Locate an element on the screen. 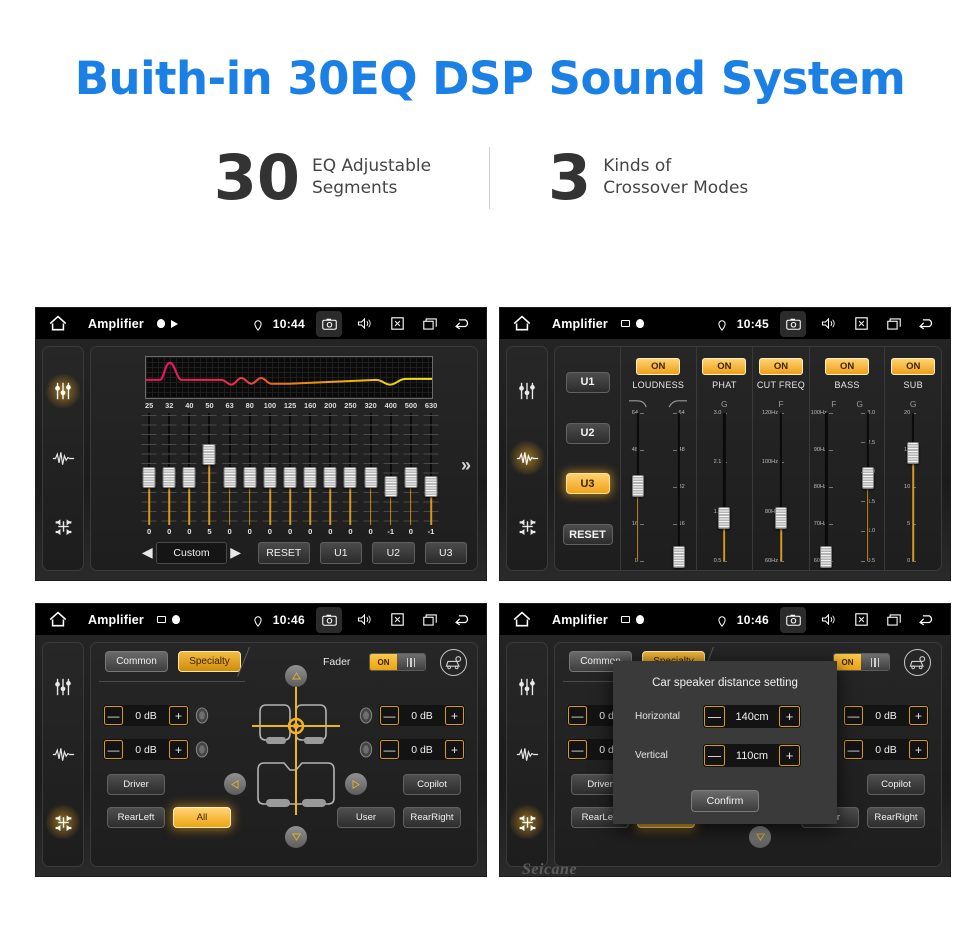 Image resolution: width=980 pixels, height=930 pixels. seat-copilot-button: Copilot is located at coordinates (896, 784).